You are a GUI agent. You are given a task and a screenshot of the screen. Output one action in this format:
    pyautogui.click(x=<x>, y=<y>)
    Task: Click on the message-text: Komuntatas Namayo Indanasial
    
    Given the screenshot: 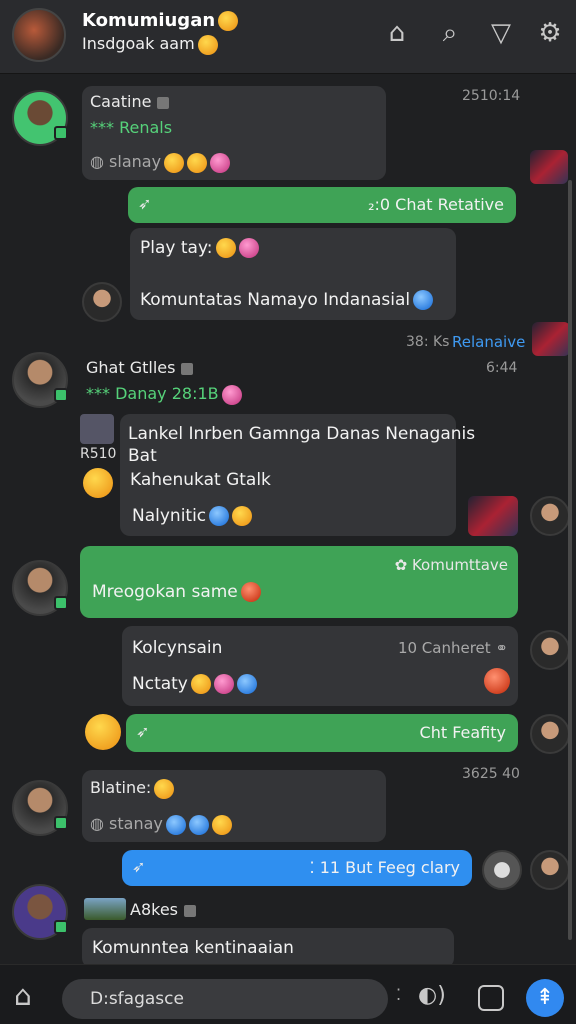 What is the action you would take?
    pyautogui.click(x=275, y=300)
    